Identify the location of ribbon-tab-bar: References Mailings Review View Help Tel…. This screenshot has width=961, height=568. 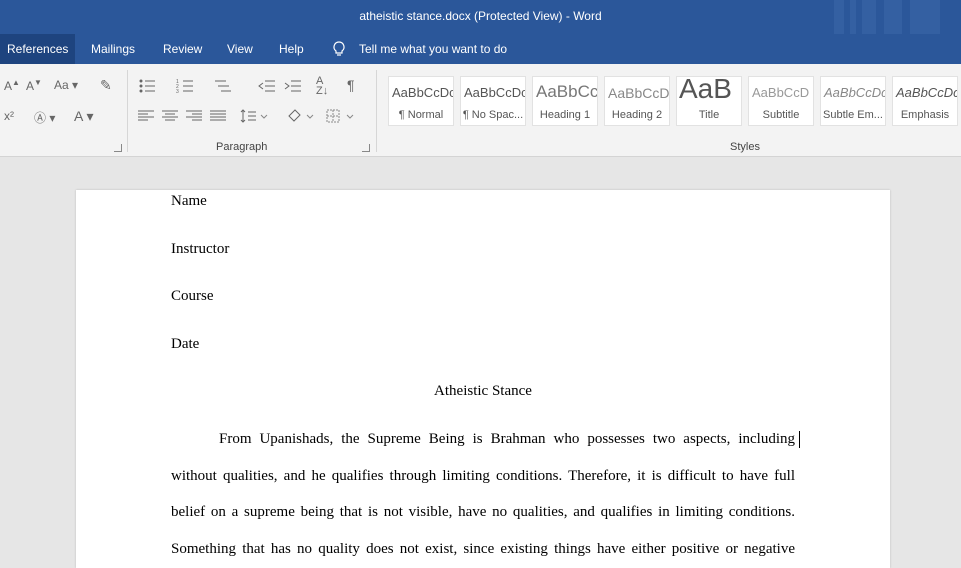
(480, 49).